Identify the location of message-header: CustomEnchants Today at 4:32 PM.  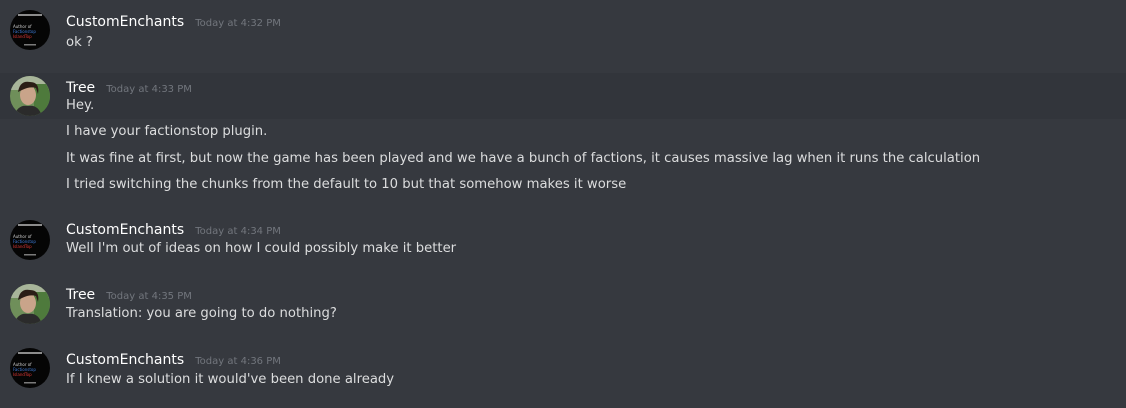
(173, 20).